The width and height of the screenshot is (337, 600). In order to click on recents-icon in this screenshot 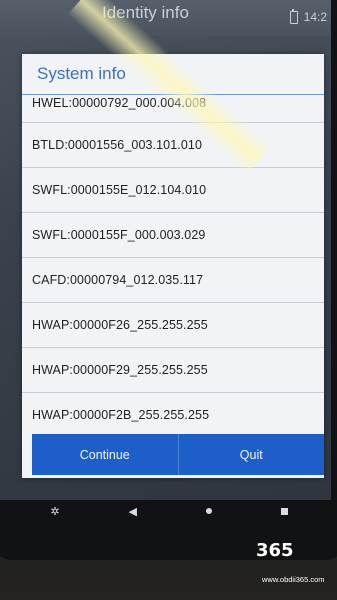, I will do `click(284, 511)`.